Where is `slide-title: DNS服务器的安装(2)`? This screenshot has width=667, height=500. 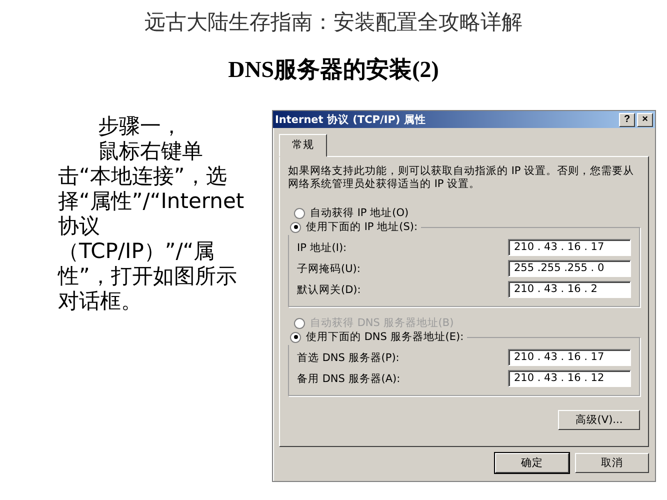
slide-title: DNS服务器的安装(2) is located at coordinates (333, 70).